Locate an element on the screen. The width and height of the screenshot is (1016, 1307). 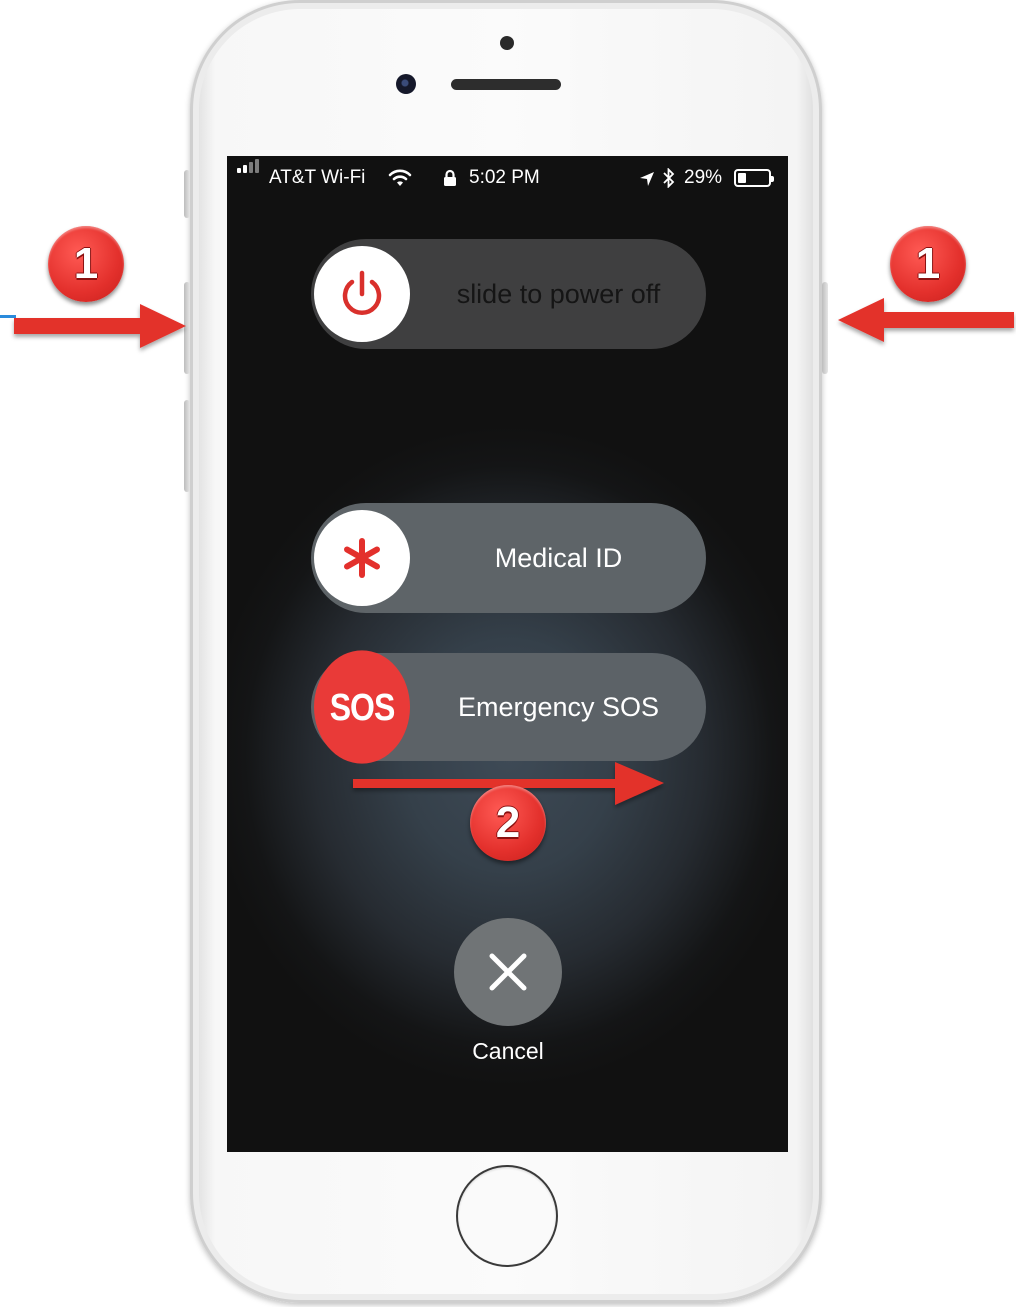
step-badge-right: 1 is located at coordinates (928, 264).